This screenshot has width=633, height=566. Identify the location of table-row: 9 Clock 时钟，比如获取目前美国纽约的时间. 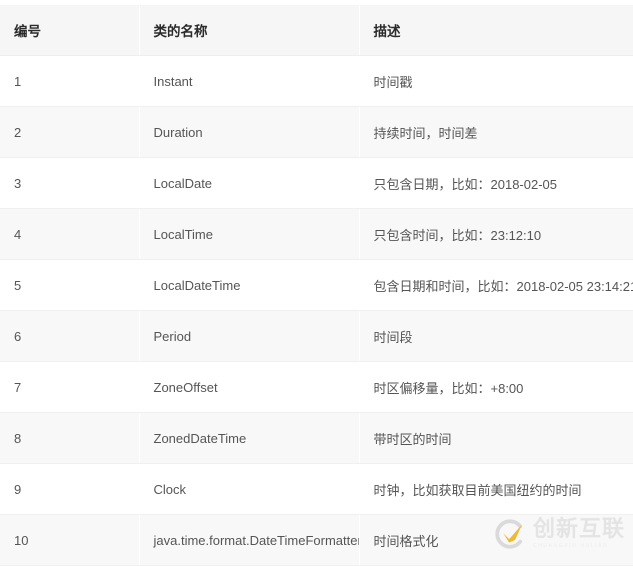
(316, 489).